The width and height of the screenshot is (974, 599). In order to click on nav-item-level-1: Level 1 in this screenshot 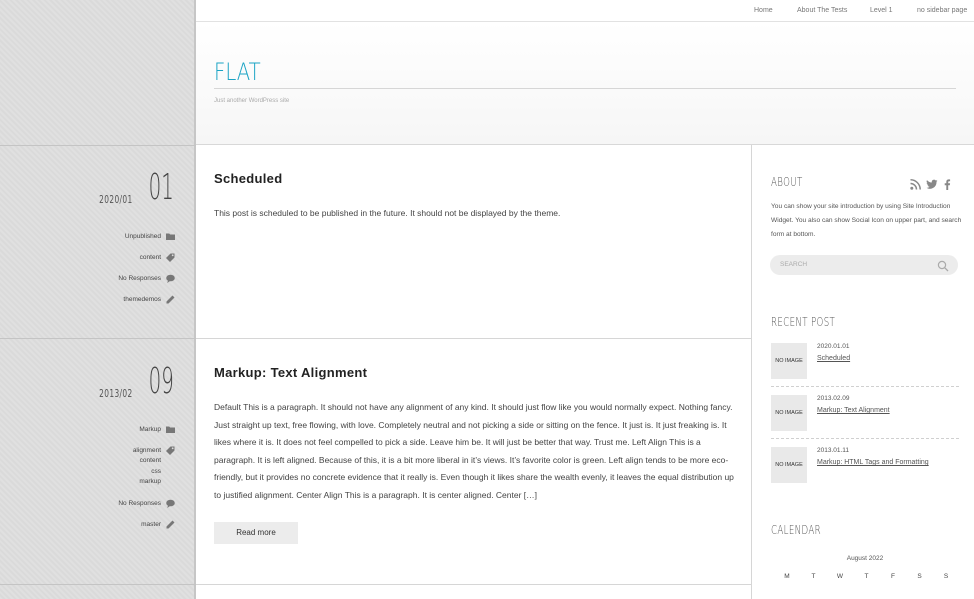, I will do `click(881, 10)`.